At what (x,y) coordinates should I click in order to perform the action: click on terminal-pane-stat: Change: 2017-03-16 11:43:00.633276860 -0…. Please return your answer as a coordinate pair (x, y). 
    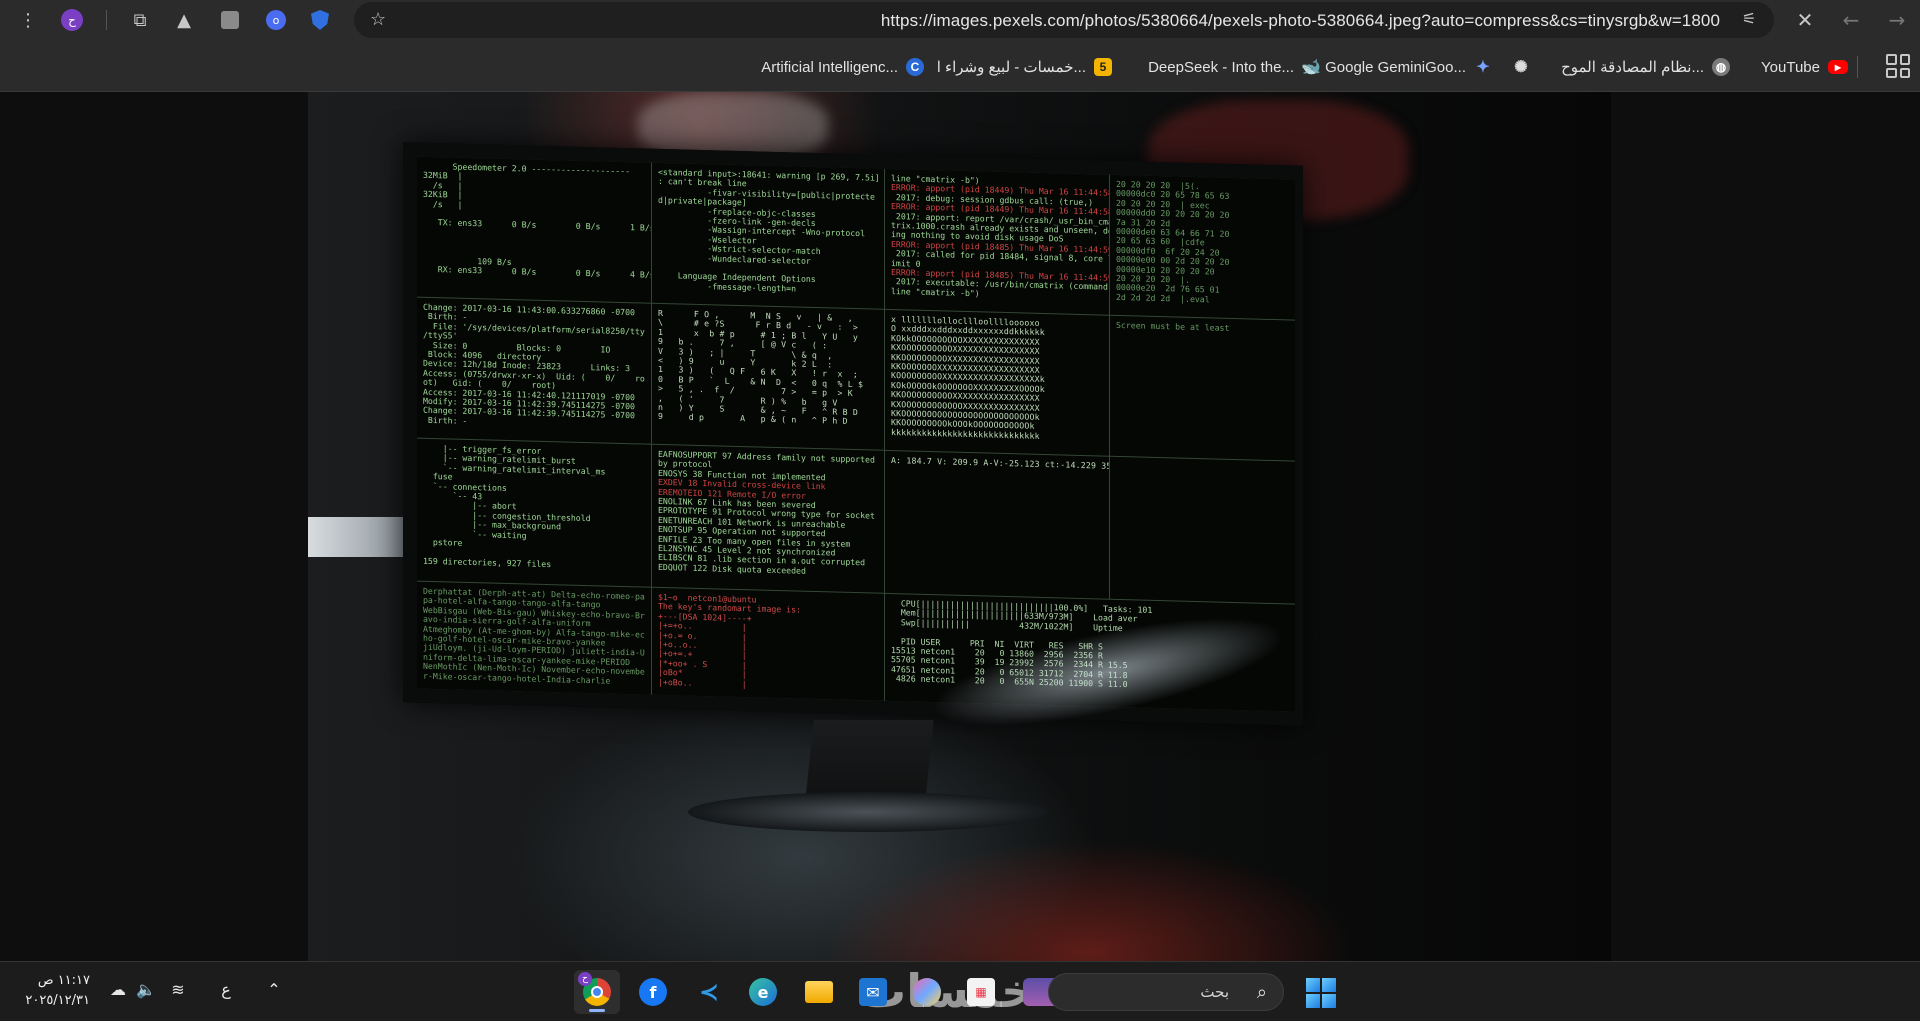
    Looking at the image, I should click on (534, 370).